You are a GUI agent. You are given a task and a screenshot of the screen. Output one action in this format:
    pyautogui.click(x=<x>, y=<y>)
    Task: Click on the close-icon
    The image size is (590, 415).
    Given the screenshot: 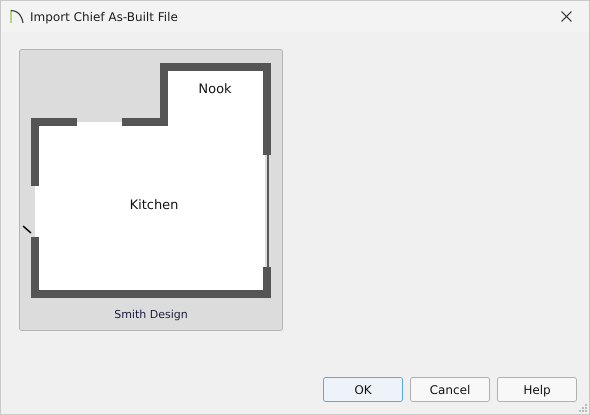 What is the action you would take?
    pyautogui.click(x=566, y=16)
    